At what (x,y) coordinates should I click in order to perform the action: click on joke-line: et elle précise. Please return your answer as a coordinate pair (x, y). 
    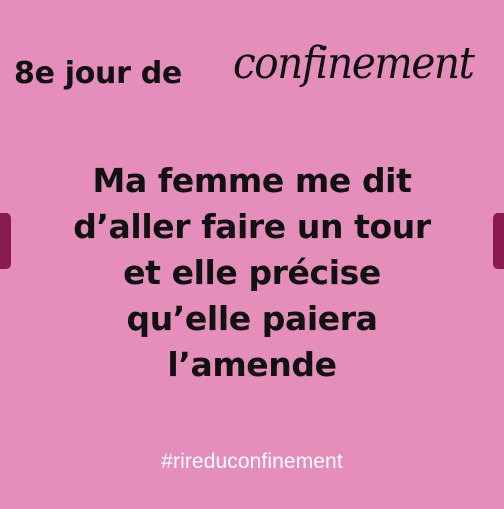
    Looking at the image, I should click on (252, 272).